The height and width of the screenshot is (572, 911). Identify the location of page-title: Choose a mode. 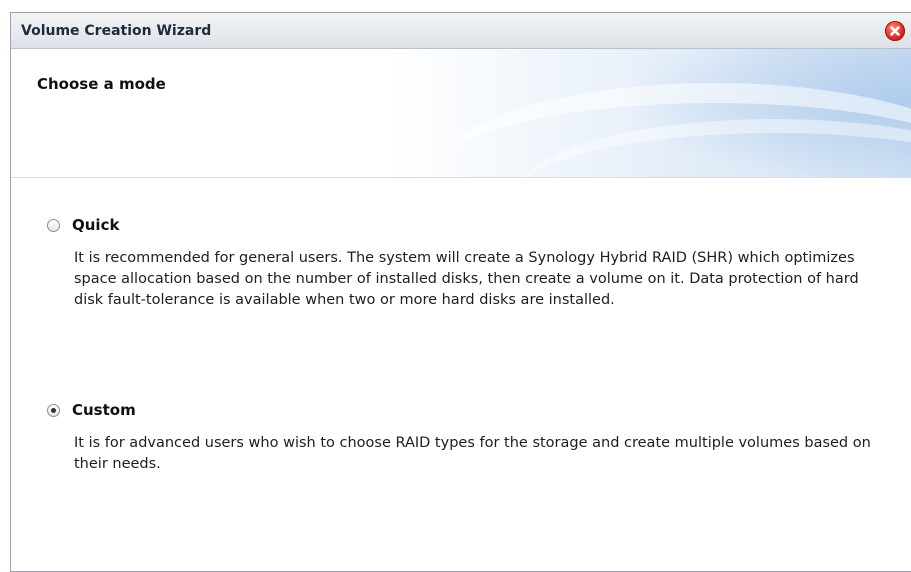
(101, 84).